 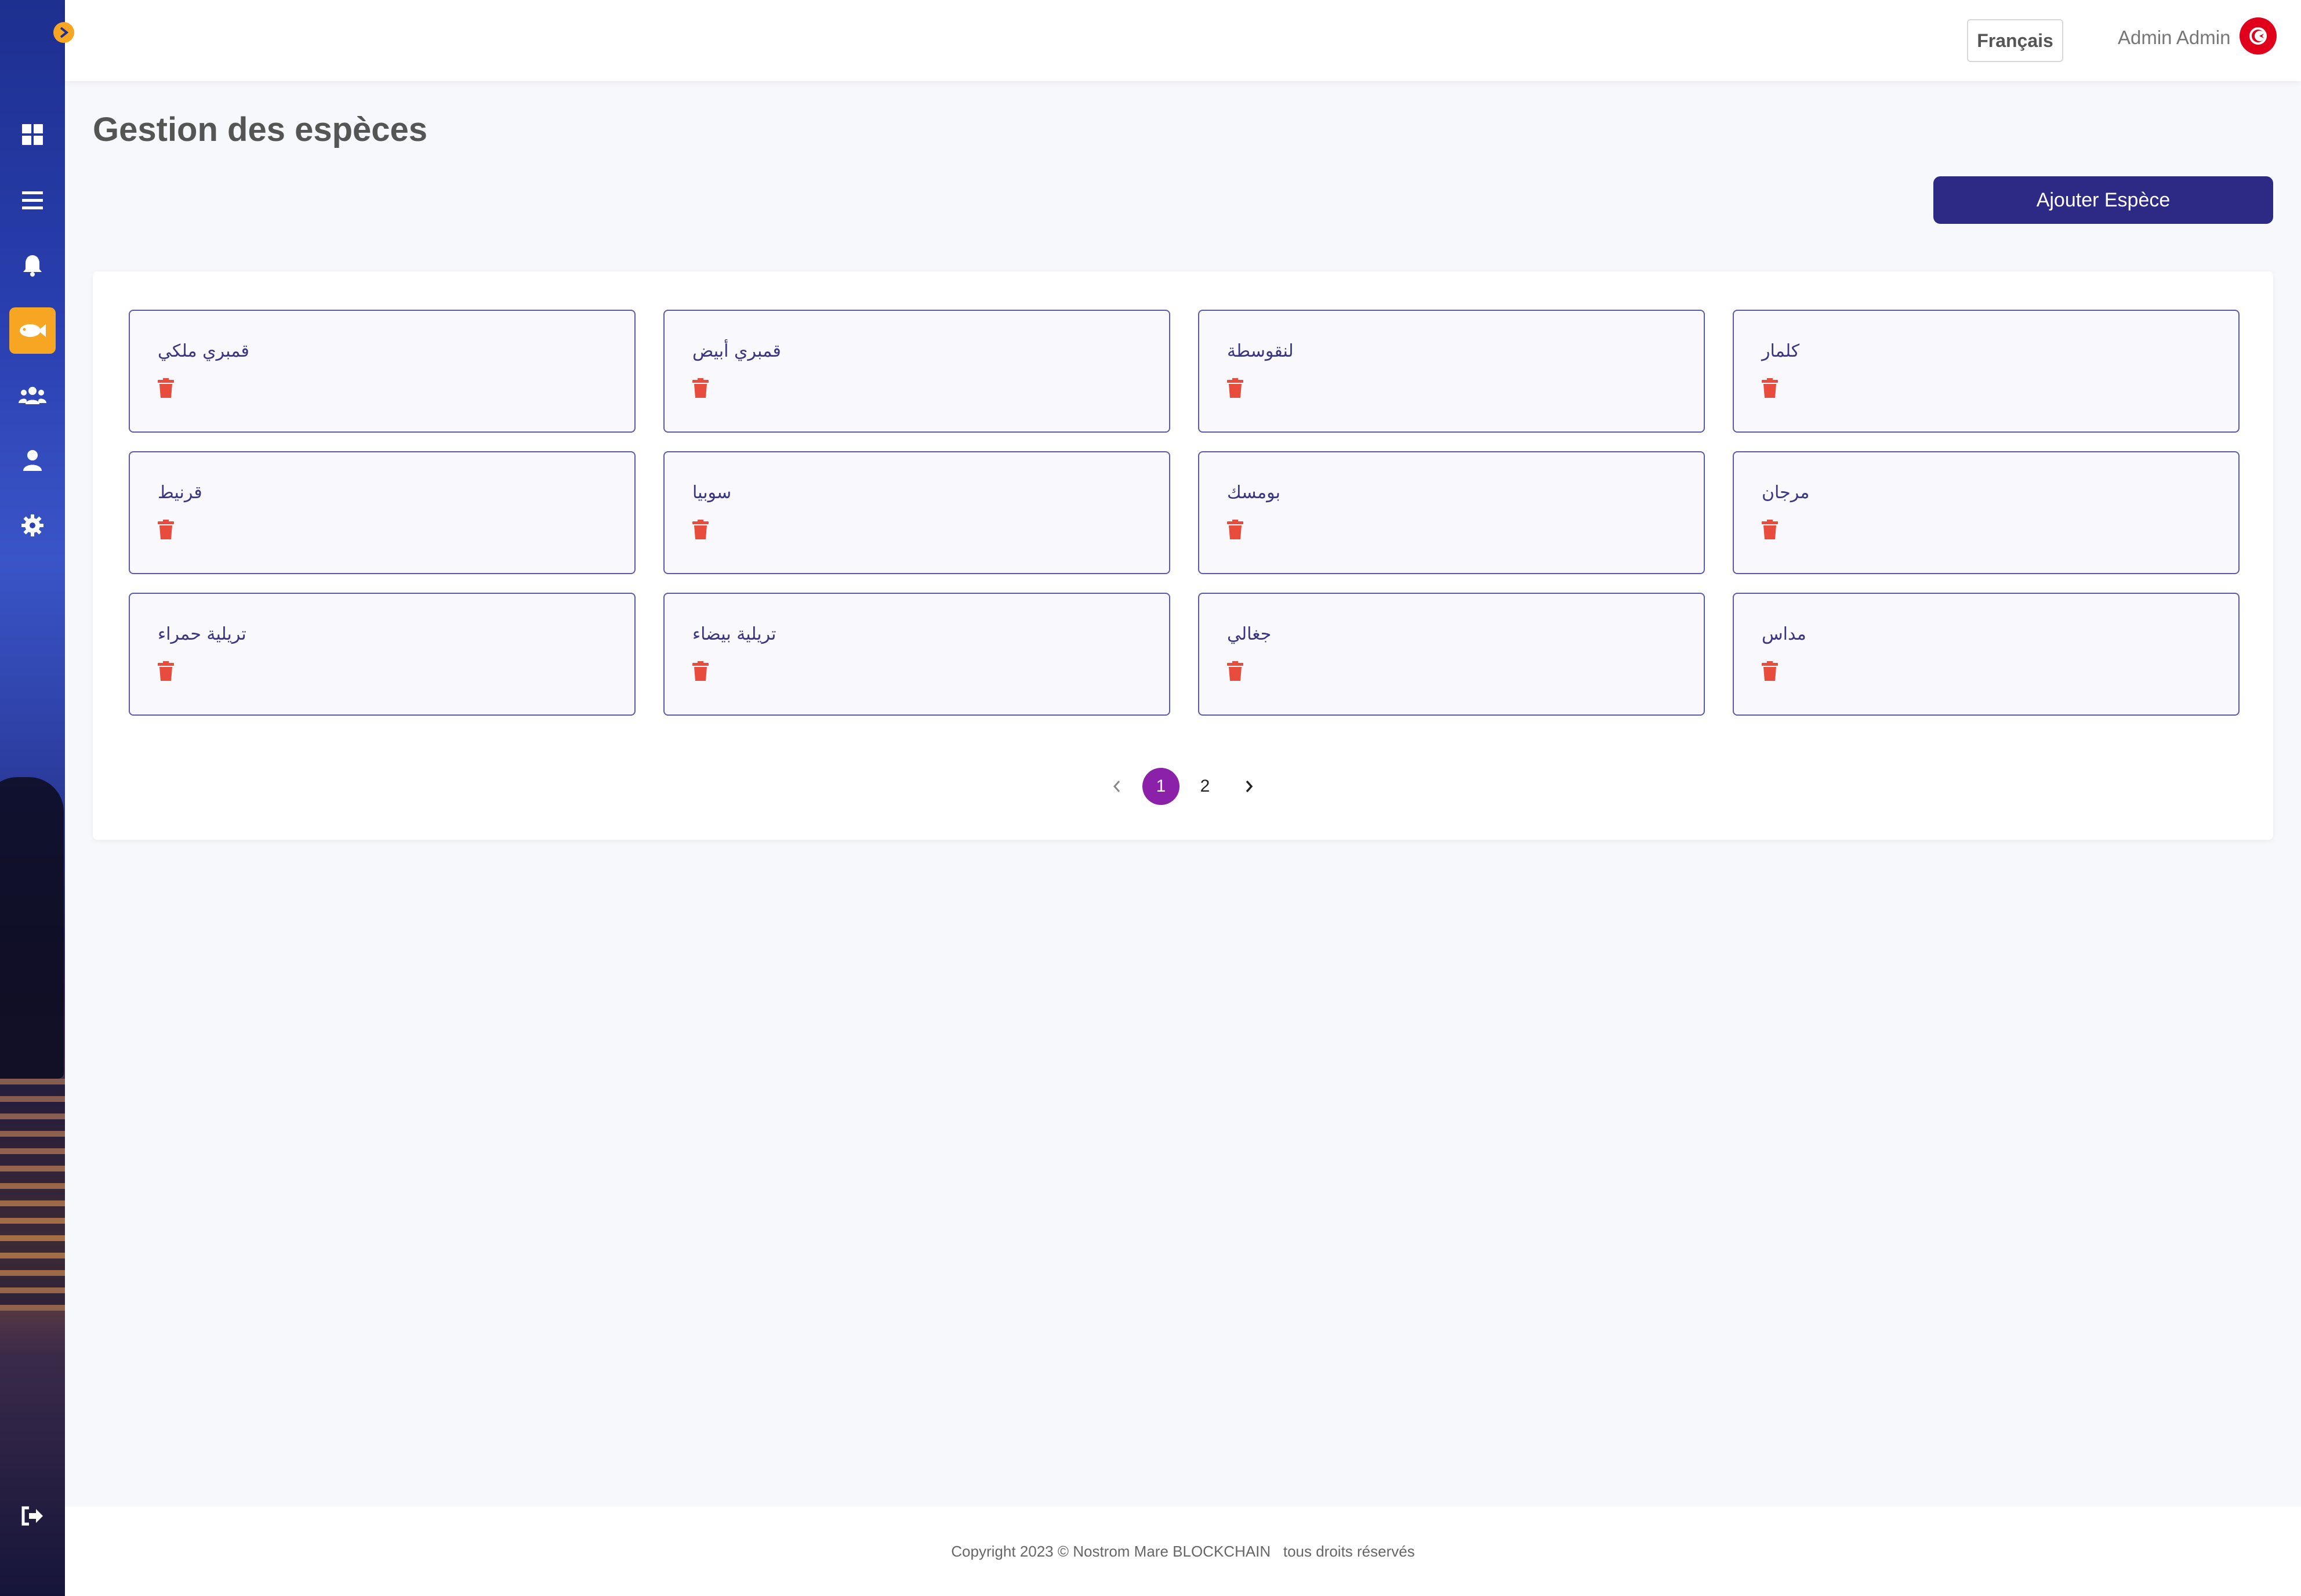 I want to click on dashboard-icon, so click(x=32, y=134).